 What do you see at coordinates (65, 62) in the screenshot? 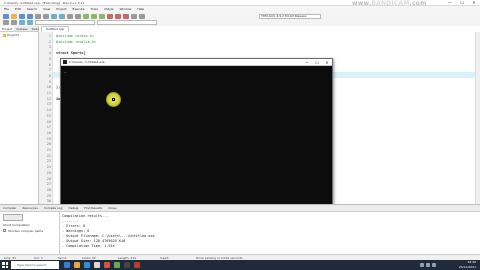
I see `console-icon` at bounding box center [65, 62].